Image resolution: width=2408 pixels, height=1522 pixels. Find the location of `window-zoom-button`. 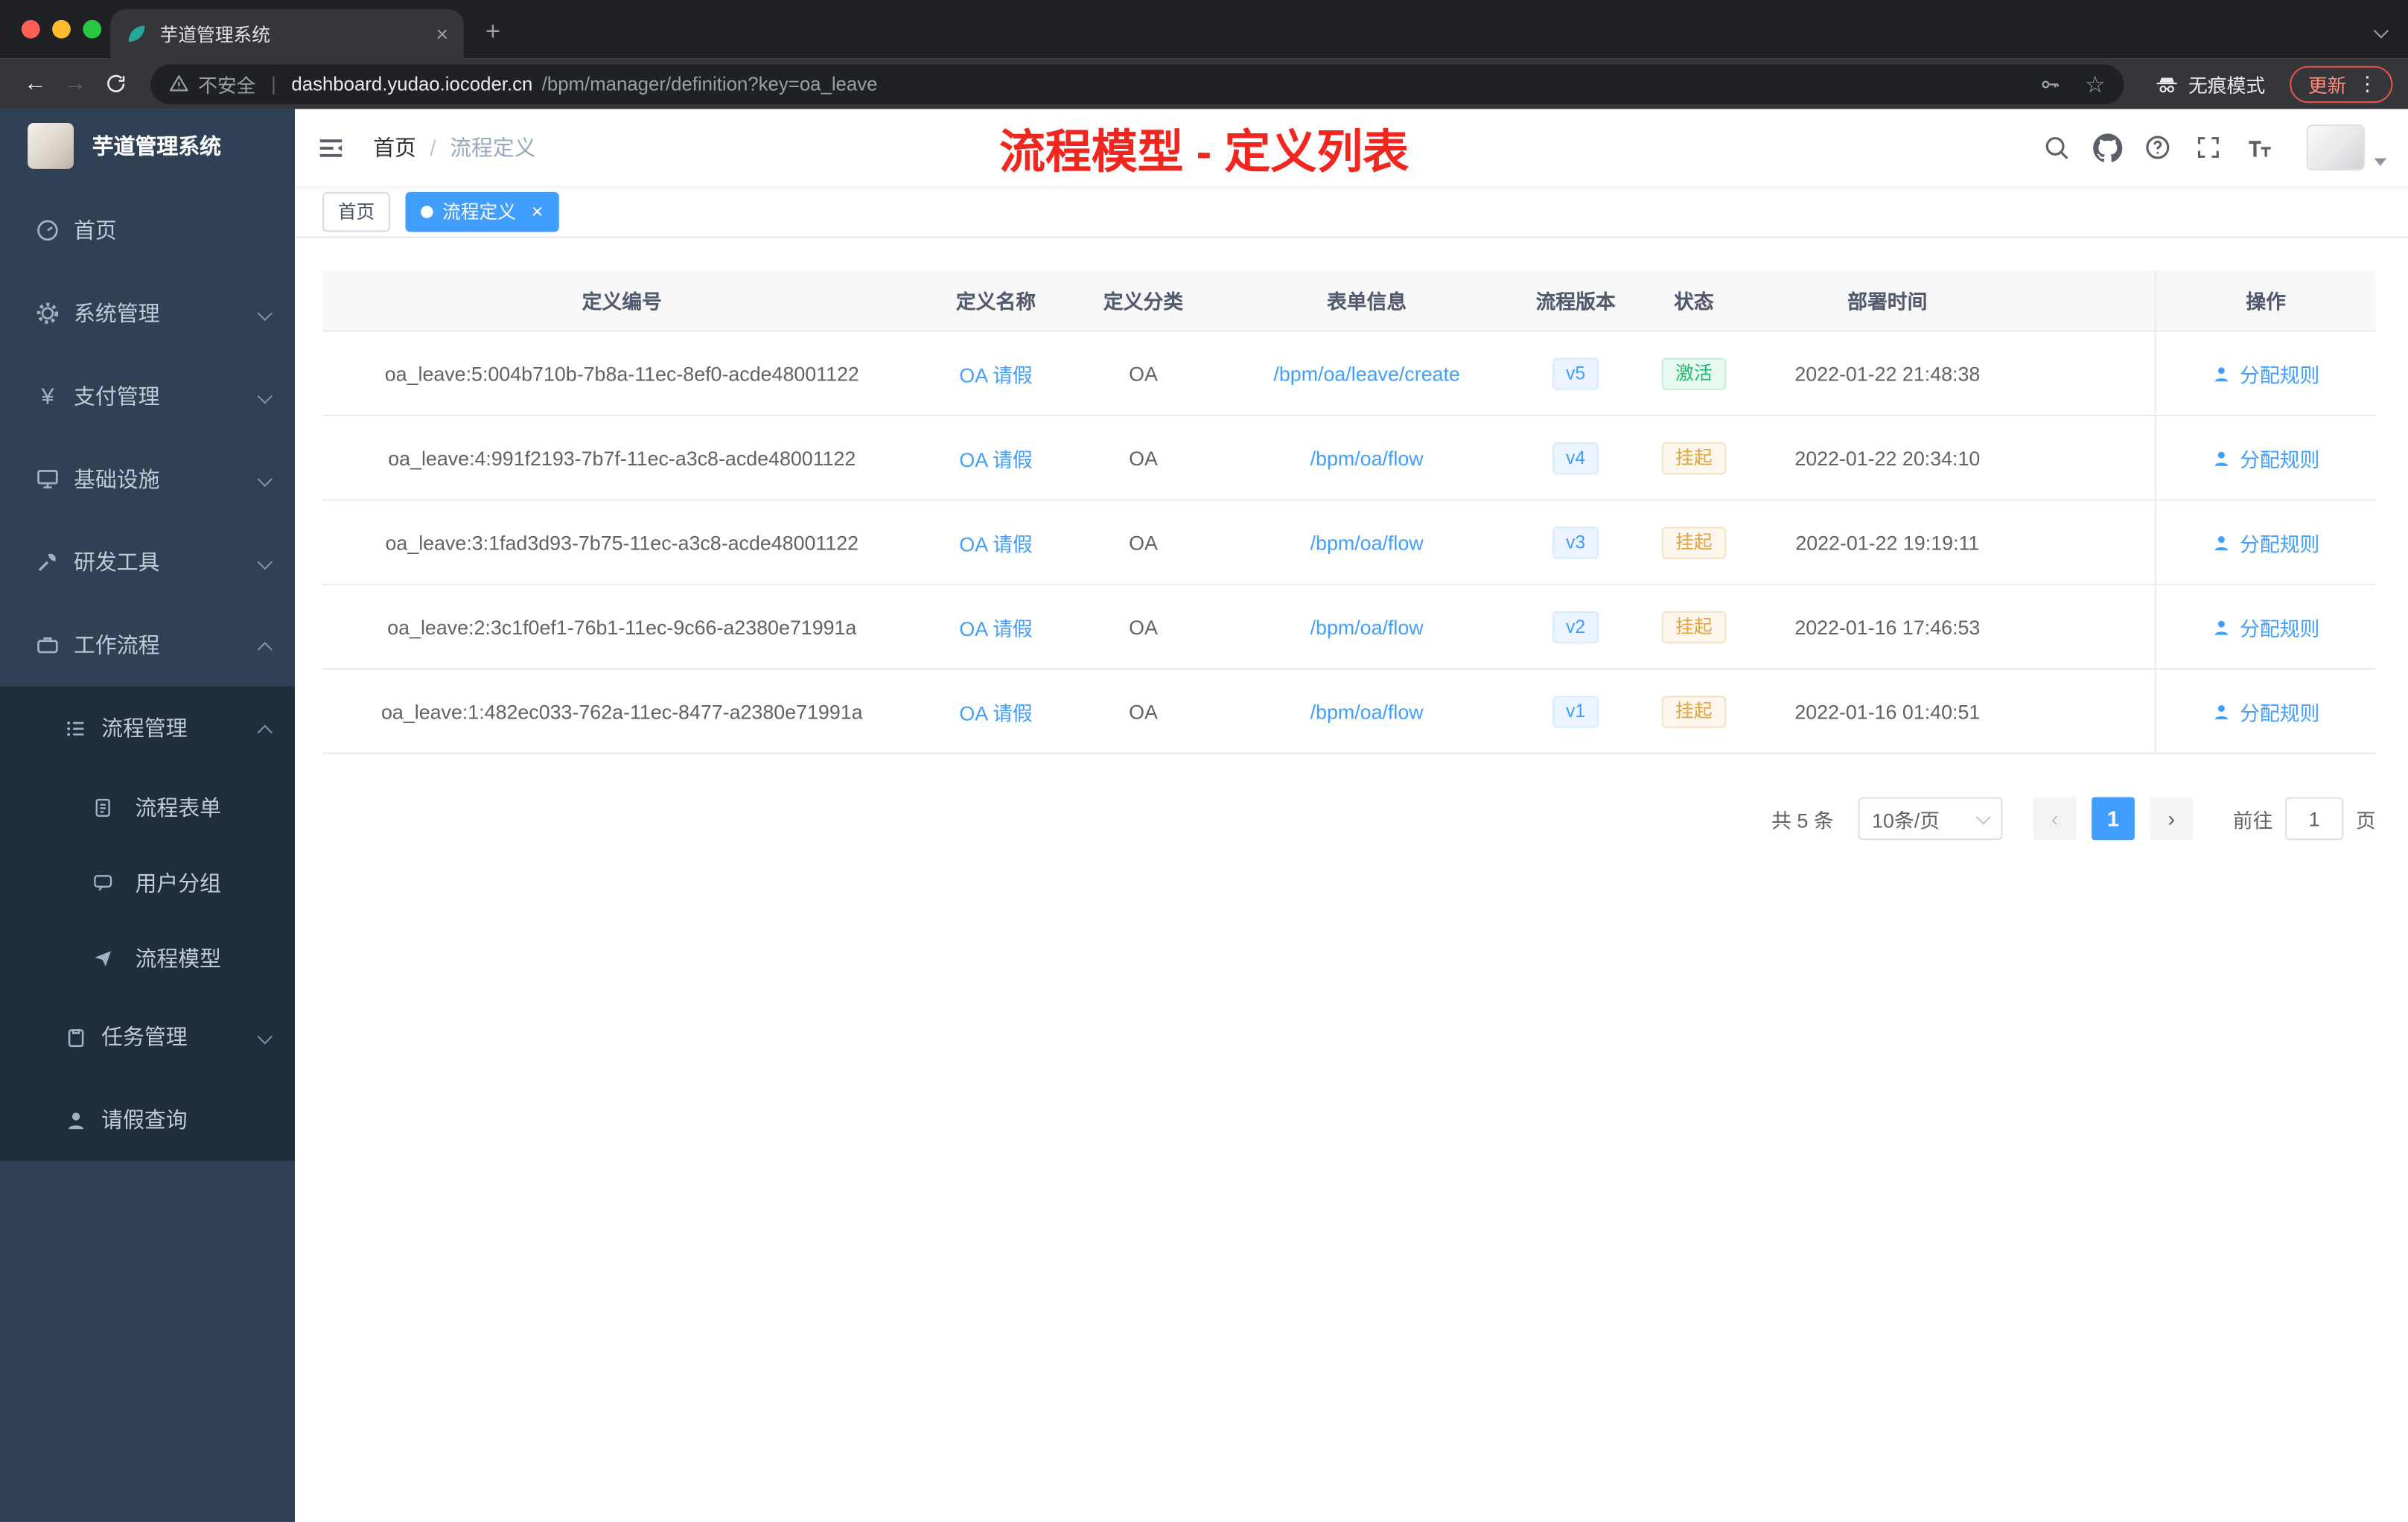

window-zoom-button is located at coordinates (92, 29).